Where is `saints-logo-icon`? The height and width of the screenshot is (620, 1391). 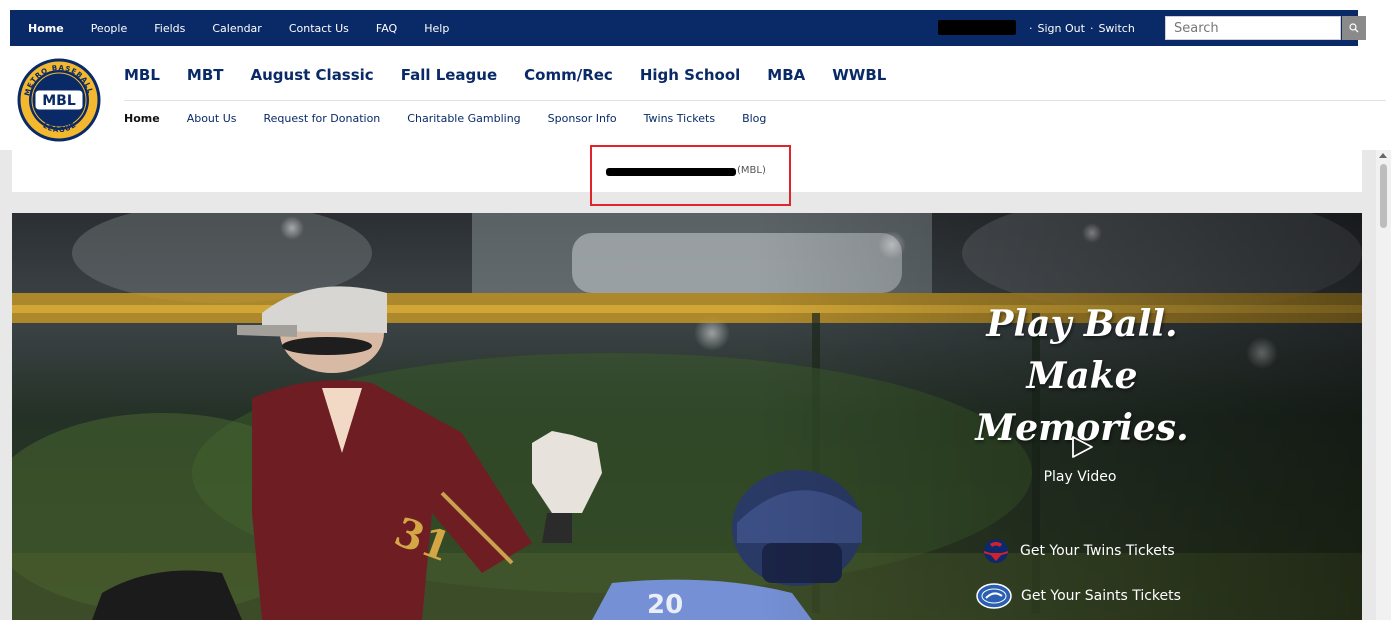 saints-logo-icon is located at coordinates (994, 596).